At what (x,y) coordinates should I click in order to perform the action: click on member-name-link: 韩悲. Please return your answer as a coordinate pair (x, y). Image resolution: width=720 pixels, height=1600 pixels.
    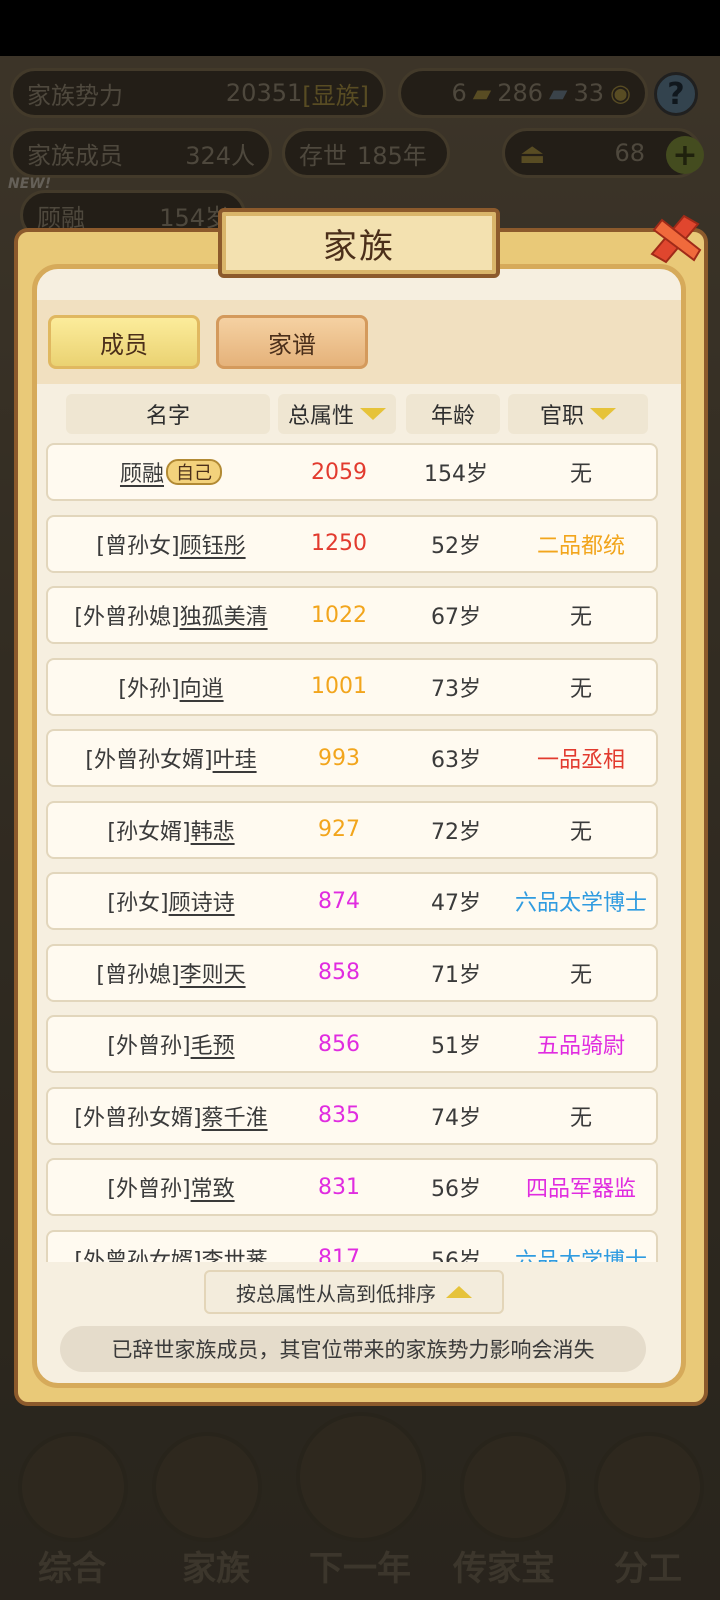
    Looking at the image, I should click on (213, 830).